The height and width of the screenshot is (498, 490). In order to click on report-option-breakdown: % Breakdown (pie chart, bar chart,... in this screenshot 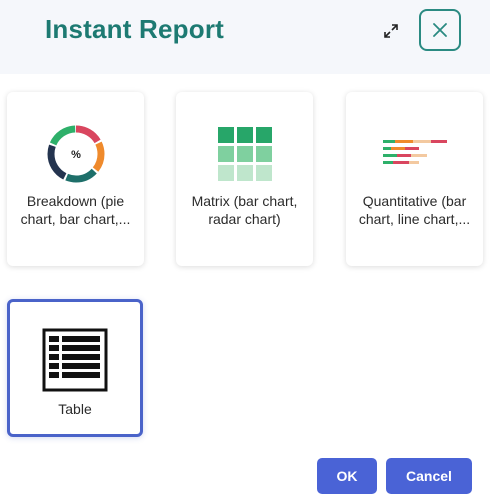, I will do `click(75, 179)`.